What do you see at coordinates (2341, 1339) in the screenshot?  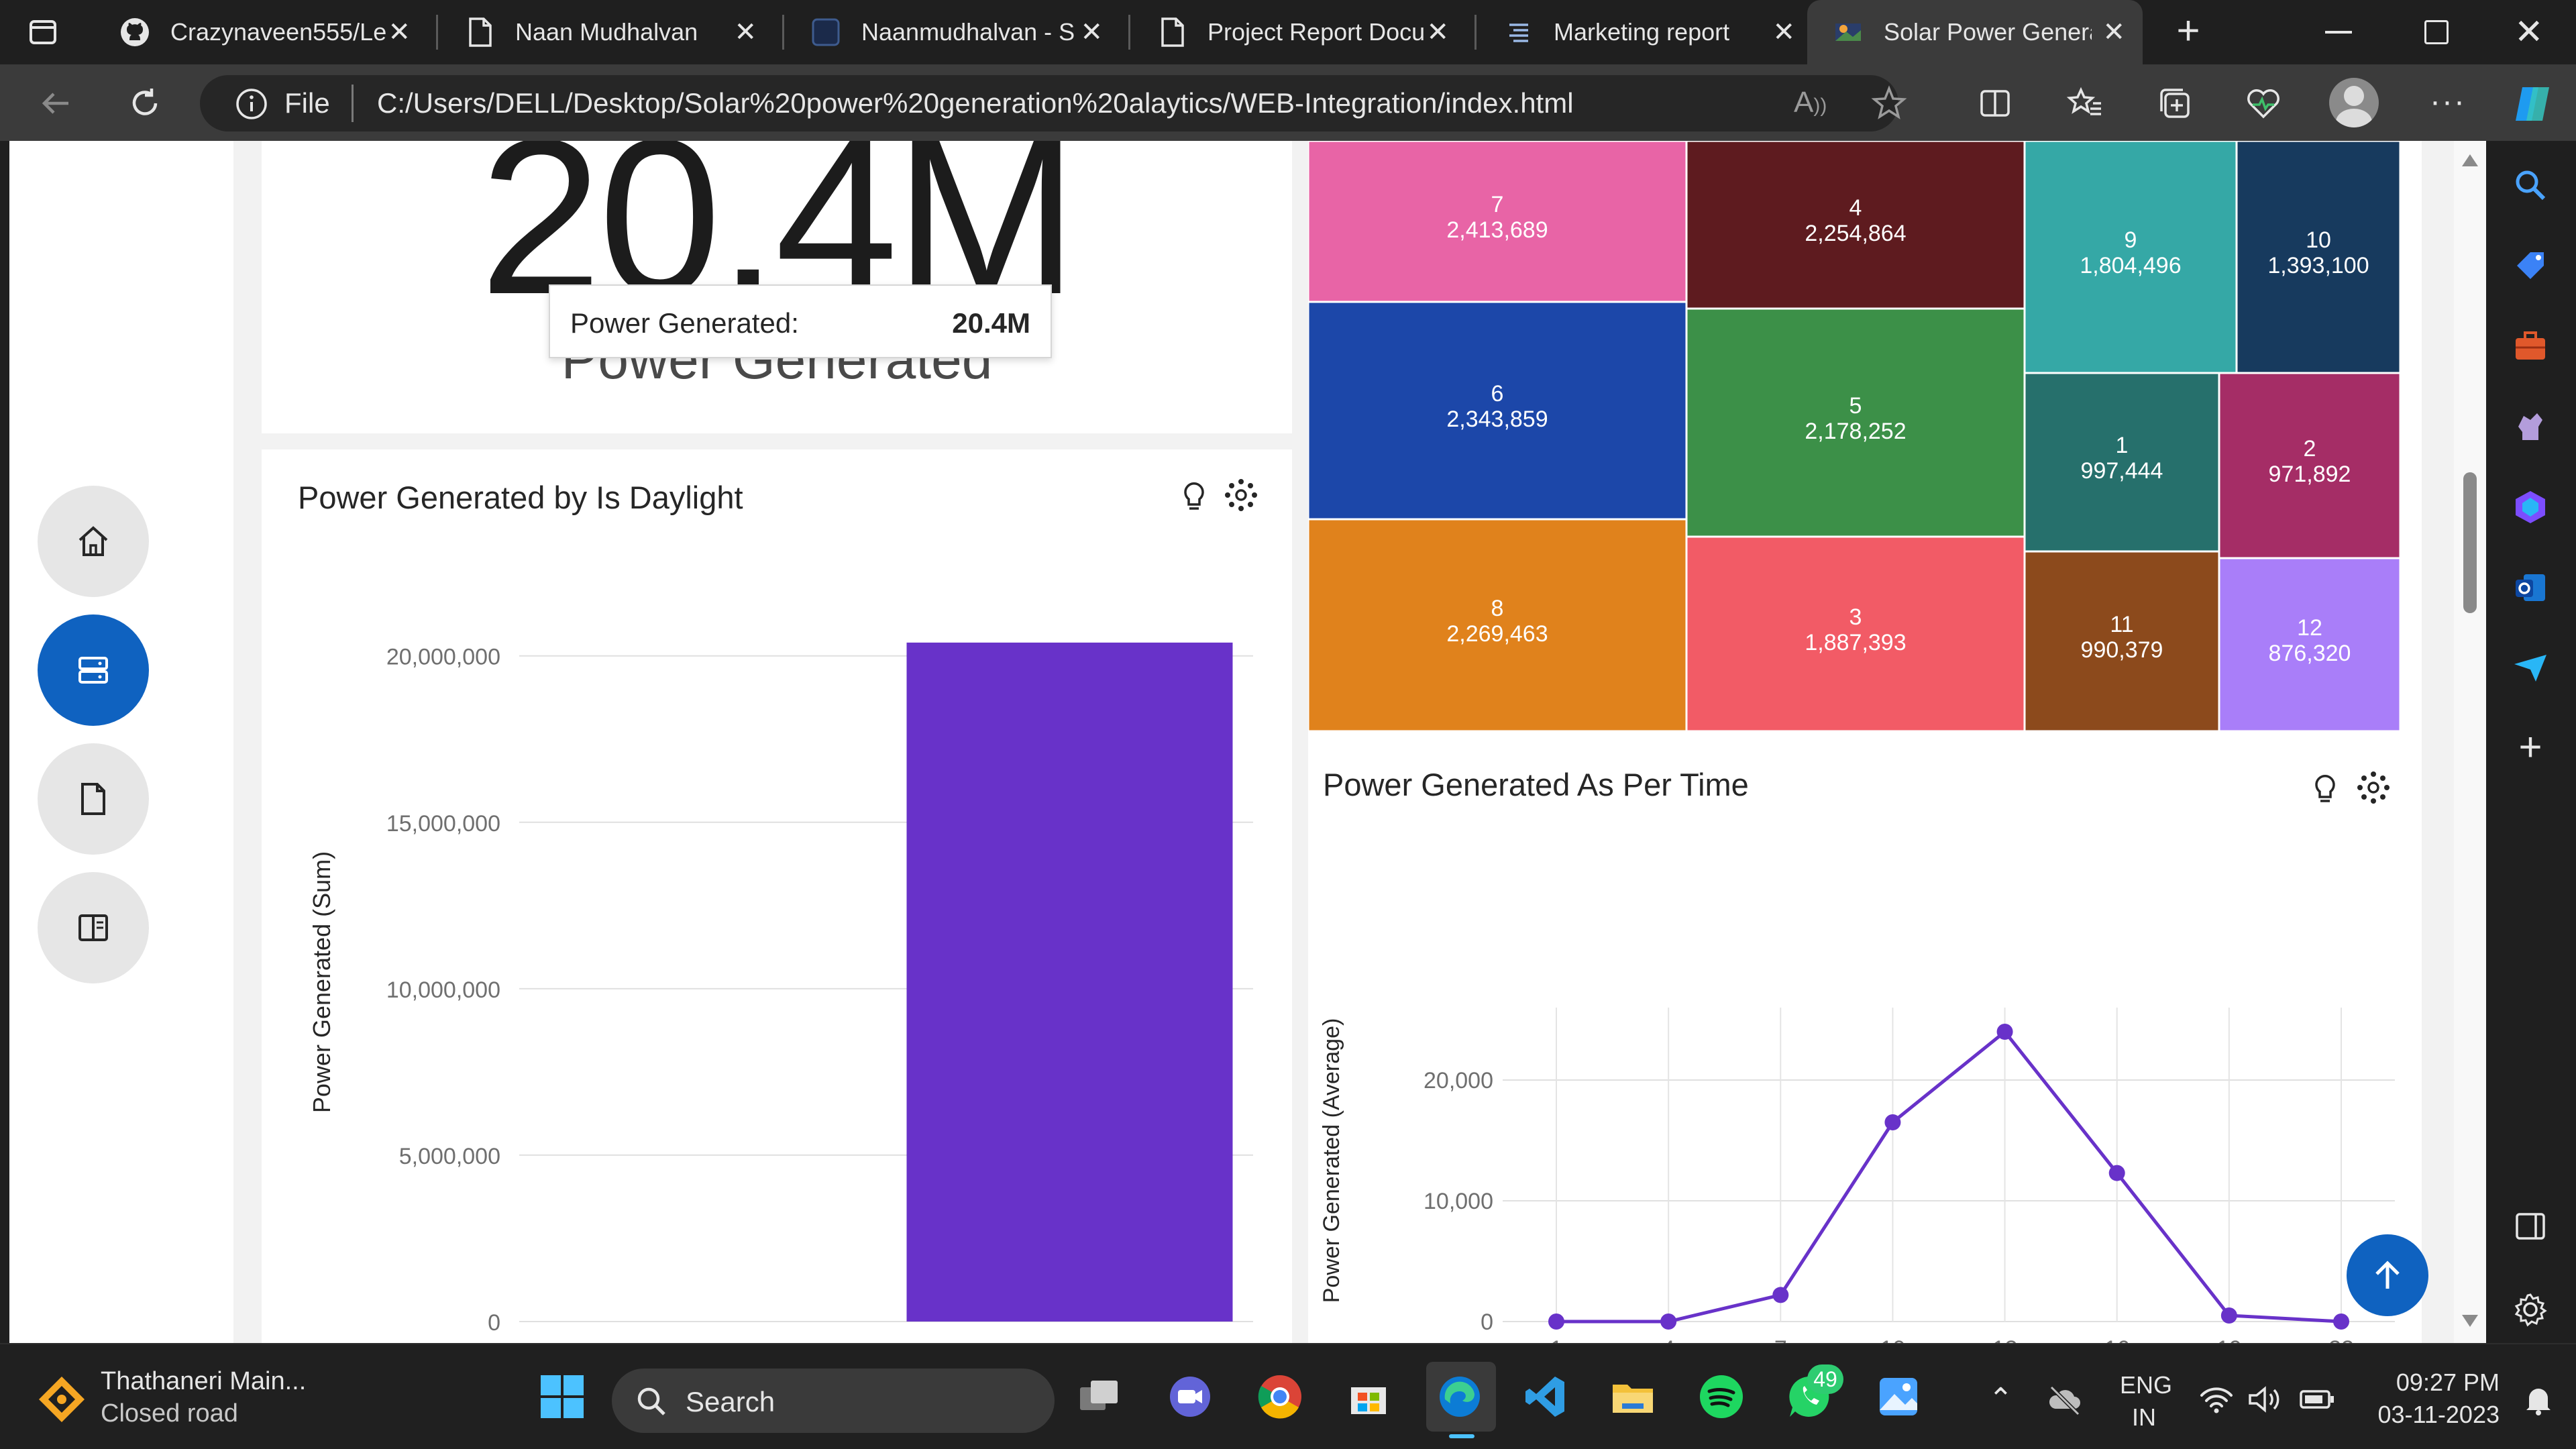 I see `x-tick-label: 22` at bounding box center [2341, 1339].